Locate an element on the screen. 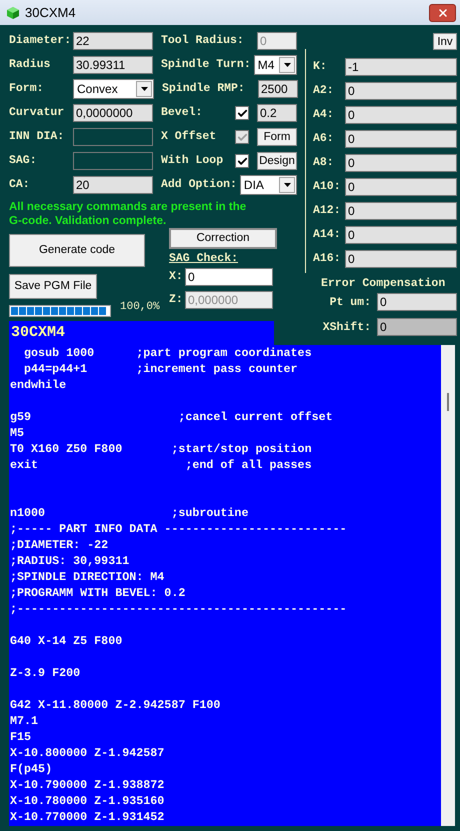 This screenshot has width=460, height=831. action-button: Form is located at coordinates (277, 137).